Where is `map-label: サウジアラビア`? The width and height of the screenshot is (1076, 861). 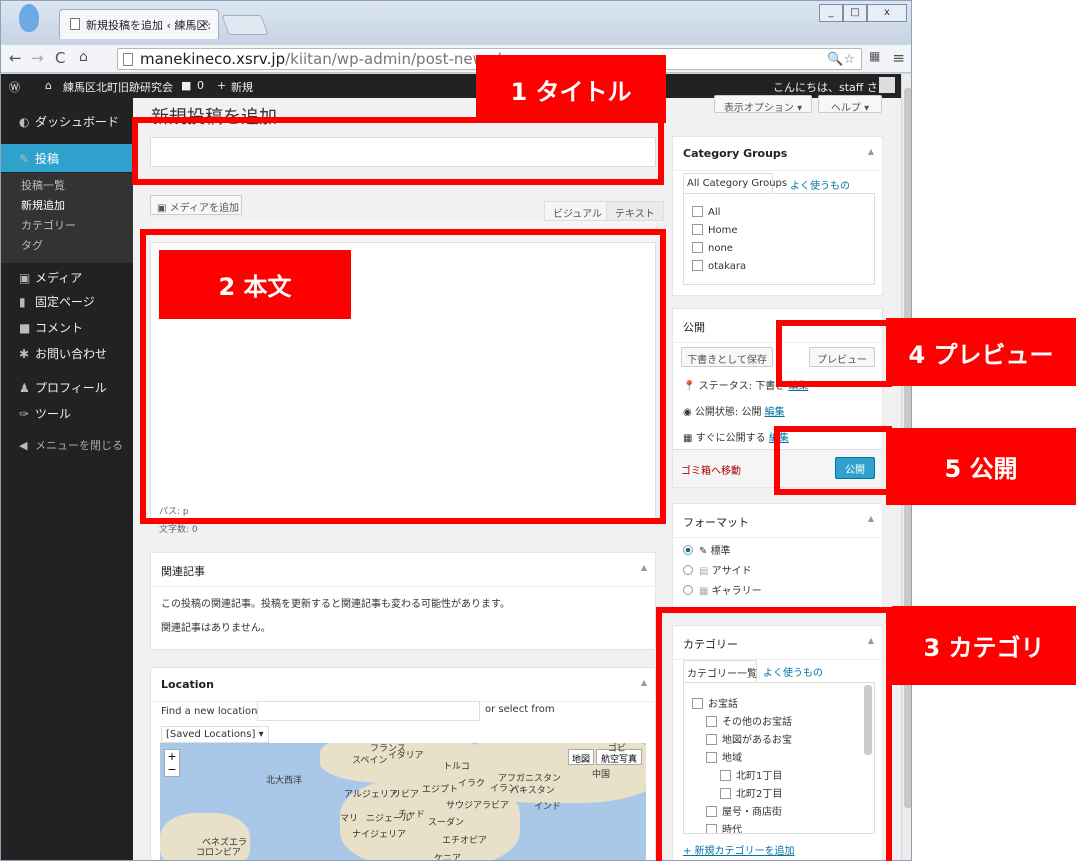 map-label: サウジアラビア is located at coordinates (478, 806).